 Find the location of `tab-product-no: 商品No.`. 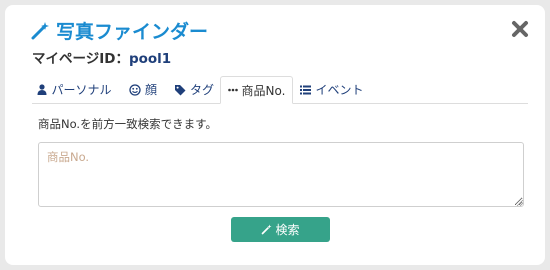

tab-product-no: 商品No. is located at coordinates (256, 90).